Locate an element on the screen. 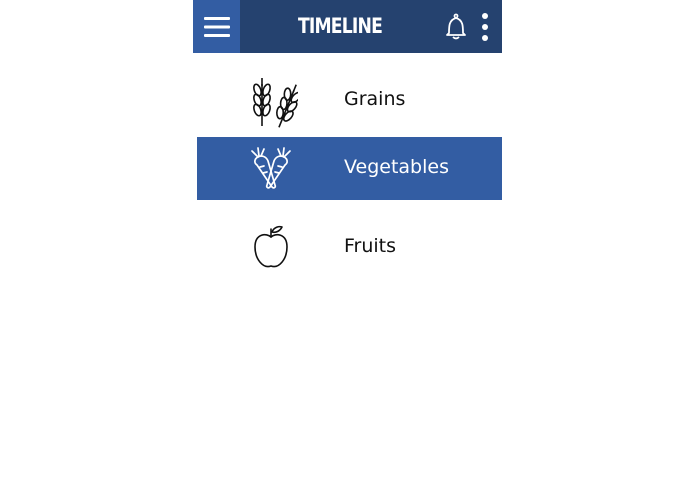  category-label: Vegetables is located at coordinates (396, 167).